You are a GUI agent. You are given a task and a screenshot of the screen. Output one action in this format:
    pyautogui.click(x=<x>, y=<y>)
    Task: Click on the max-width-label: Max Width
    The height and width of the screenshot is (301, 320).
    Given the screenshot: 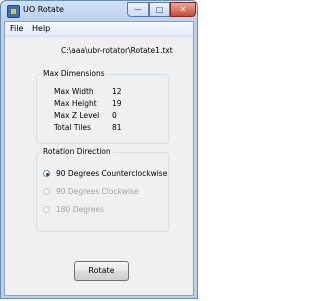 What is the action you would take?
    pyautogui.click(x=74, y=91)
    